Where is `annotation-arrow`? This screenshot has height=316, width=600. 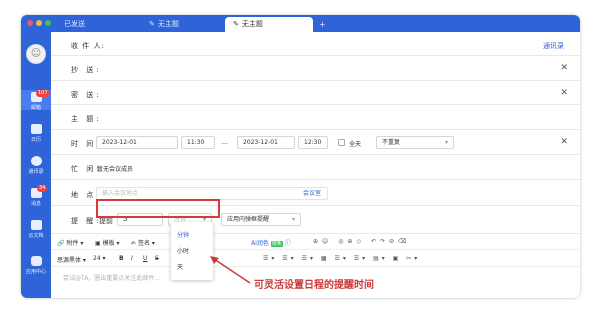 annotation-arrow is located at coordinates (230, 270).